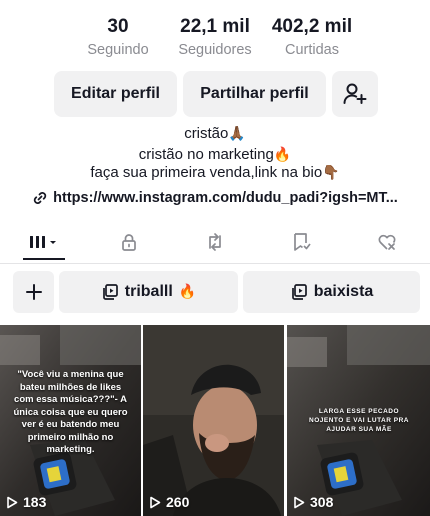 This screenshot has width=430, height=516. What do you see at coordinates (343, 291) in the screenshot?
I see `playlist-label: baixista` at bounding box center [343, 291].